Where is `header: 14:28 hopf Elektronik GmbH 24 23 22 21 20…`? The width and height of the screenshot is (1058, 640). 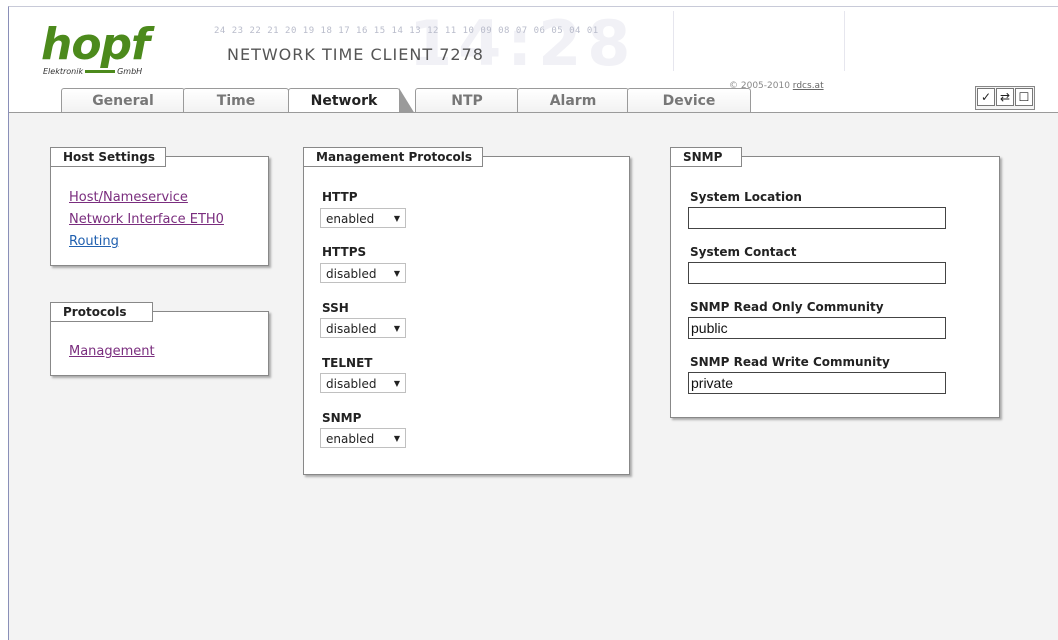
header: 14:28 hopf Elektronik GmbH 24 23 22 21 20… is located at coordinates (533, 49).